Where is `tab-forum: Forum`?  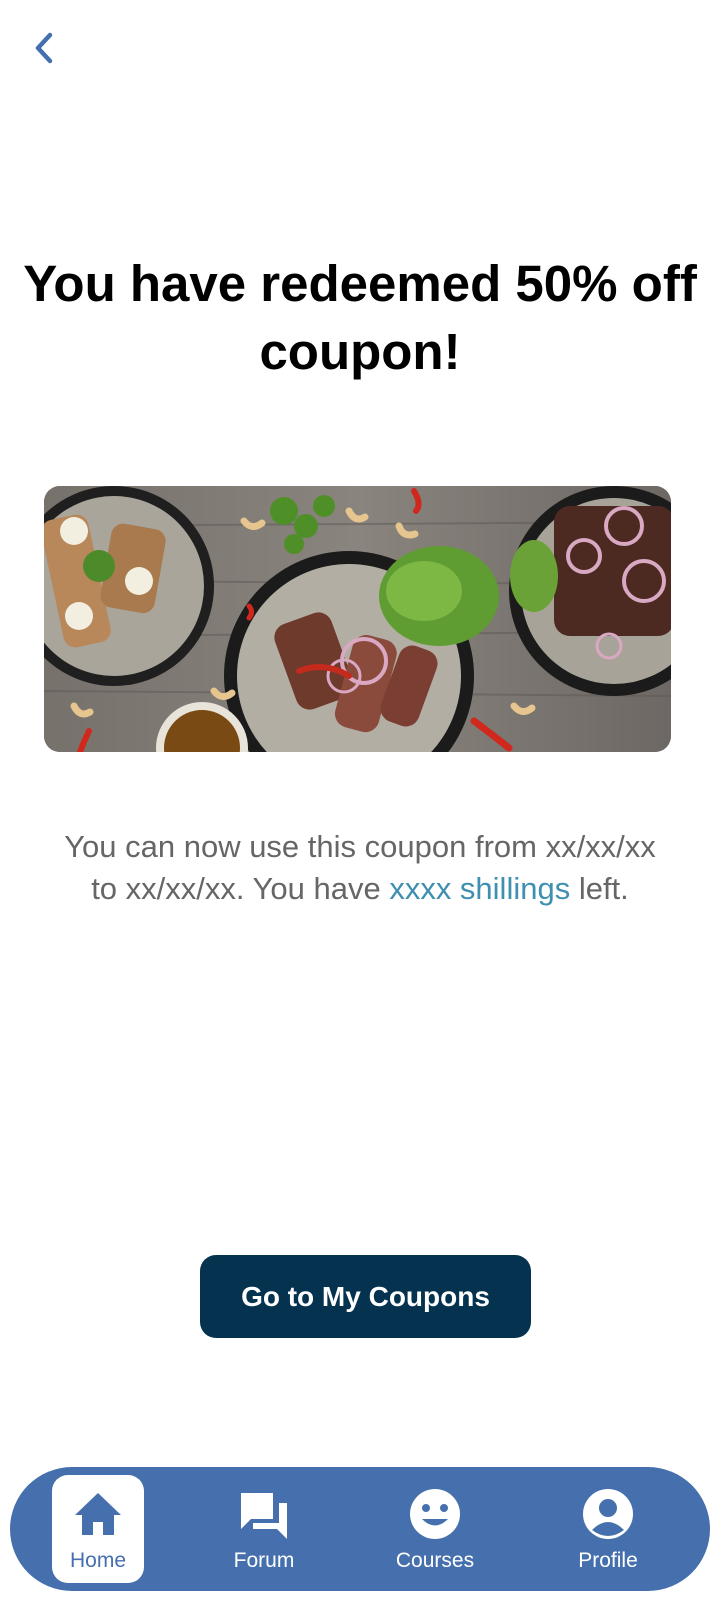 tab-forum: Forum is located at coordinates (264, 1529).